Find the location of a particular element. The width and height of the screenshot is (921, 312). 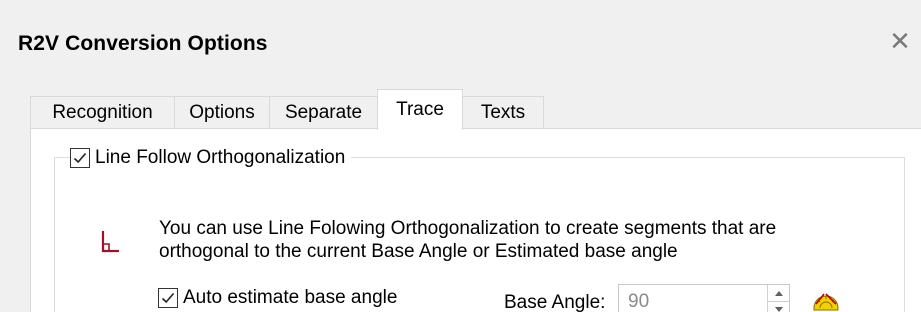

close-button: ✕ is located at coordinates (900, 41).